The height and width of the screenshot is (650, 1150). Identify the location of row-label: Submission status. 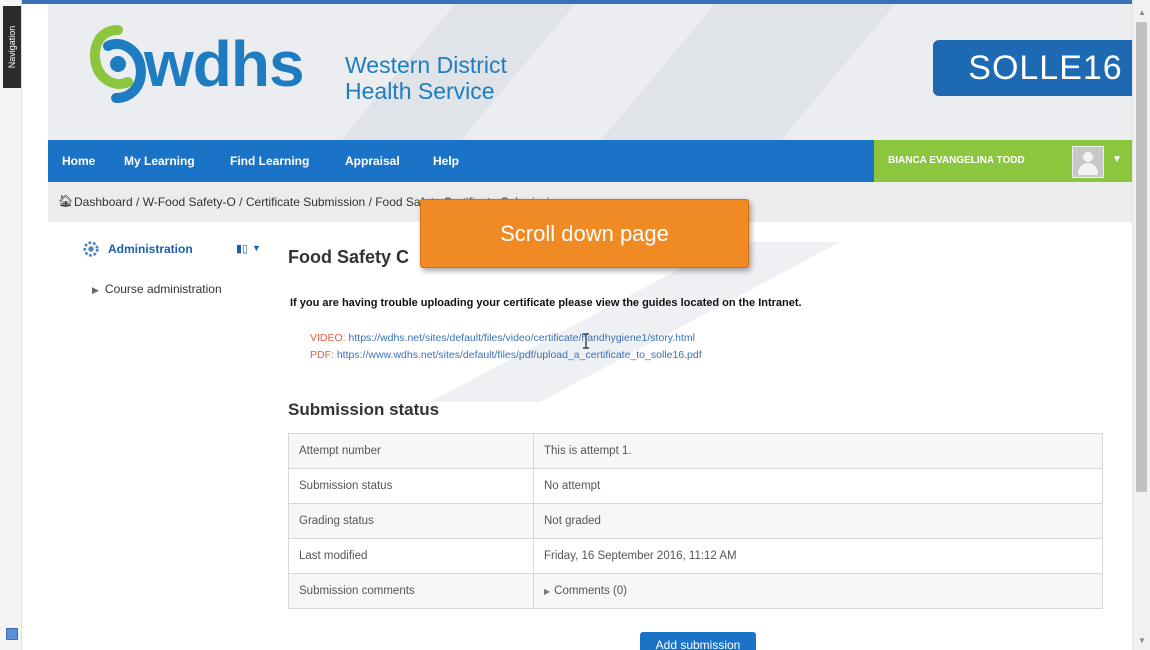
(411, 486).